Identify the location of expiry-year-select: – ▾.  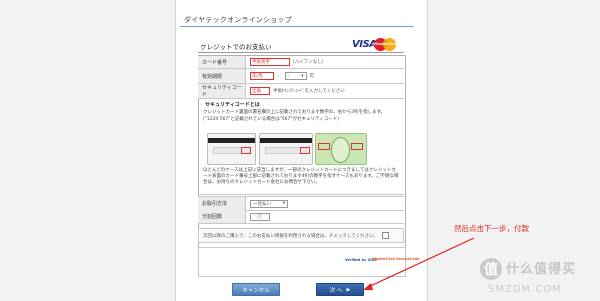
(295, 76).